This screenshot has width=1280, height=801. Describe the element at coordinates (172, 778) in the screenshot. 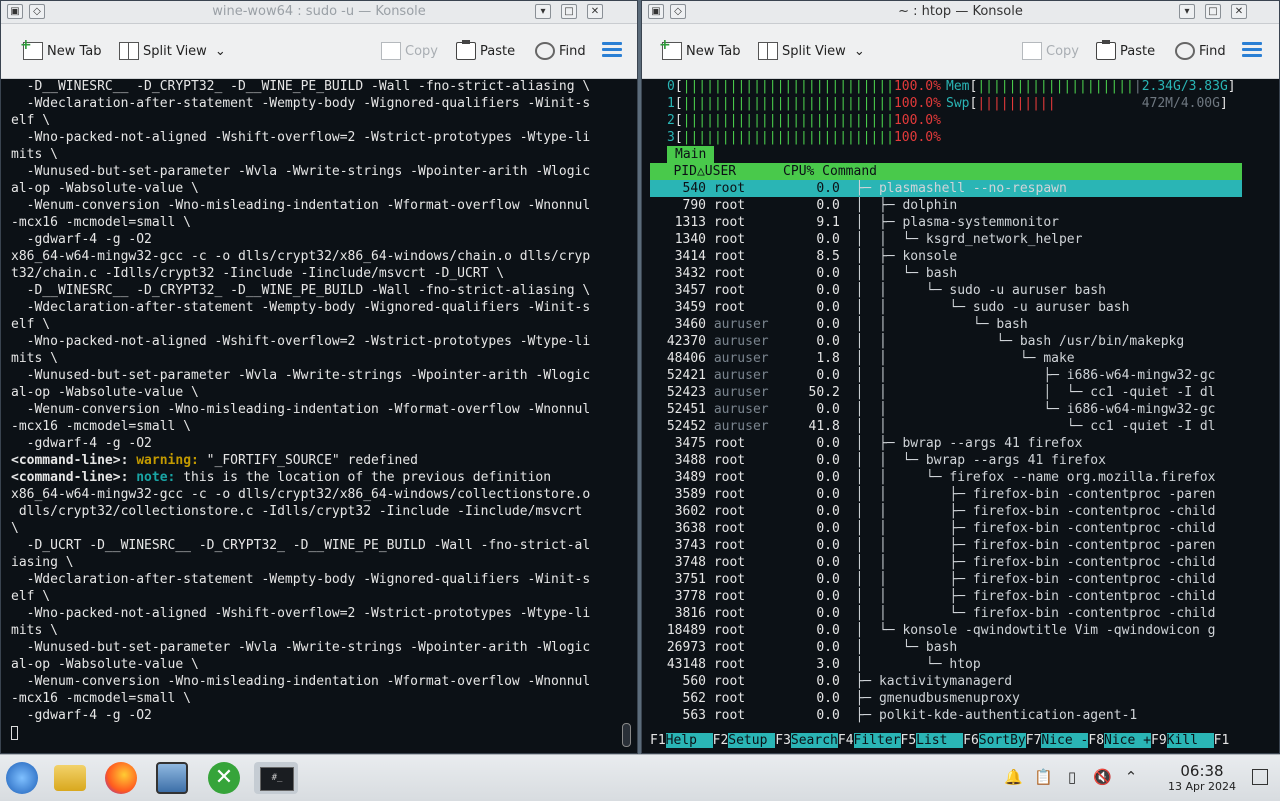

I see `system-monitor-icon` at that location.